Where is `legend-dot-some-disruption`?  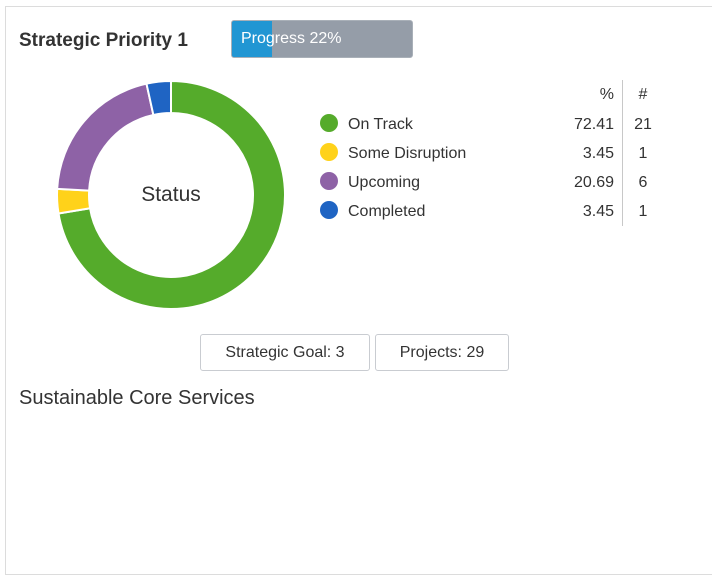
legend-dot-some-disruption is located at coordinates (329, 152).